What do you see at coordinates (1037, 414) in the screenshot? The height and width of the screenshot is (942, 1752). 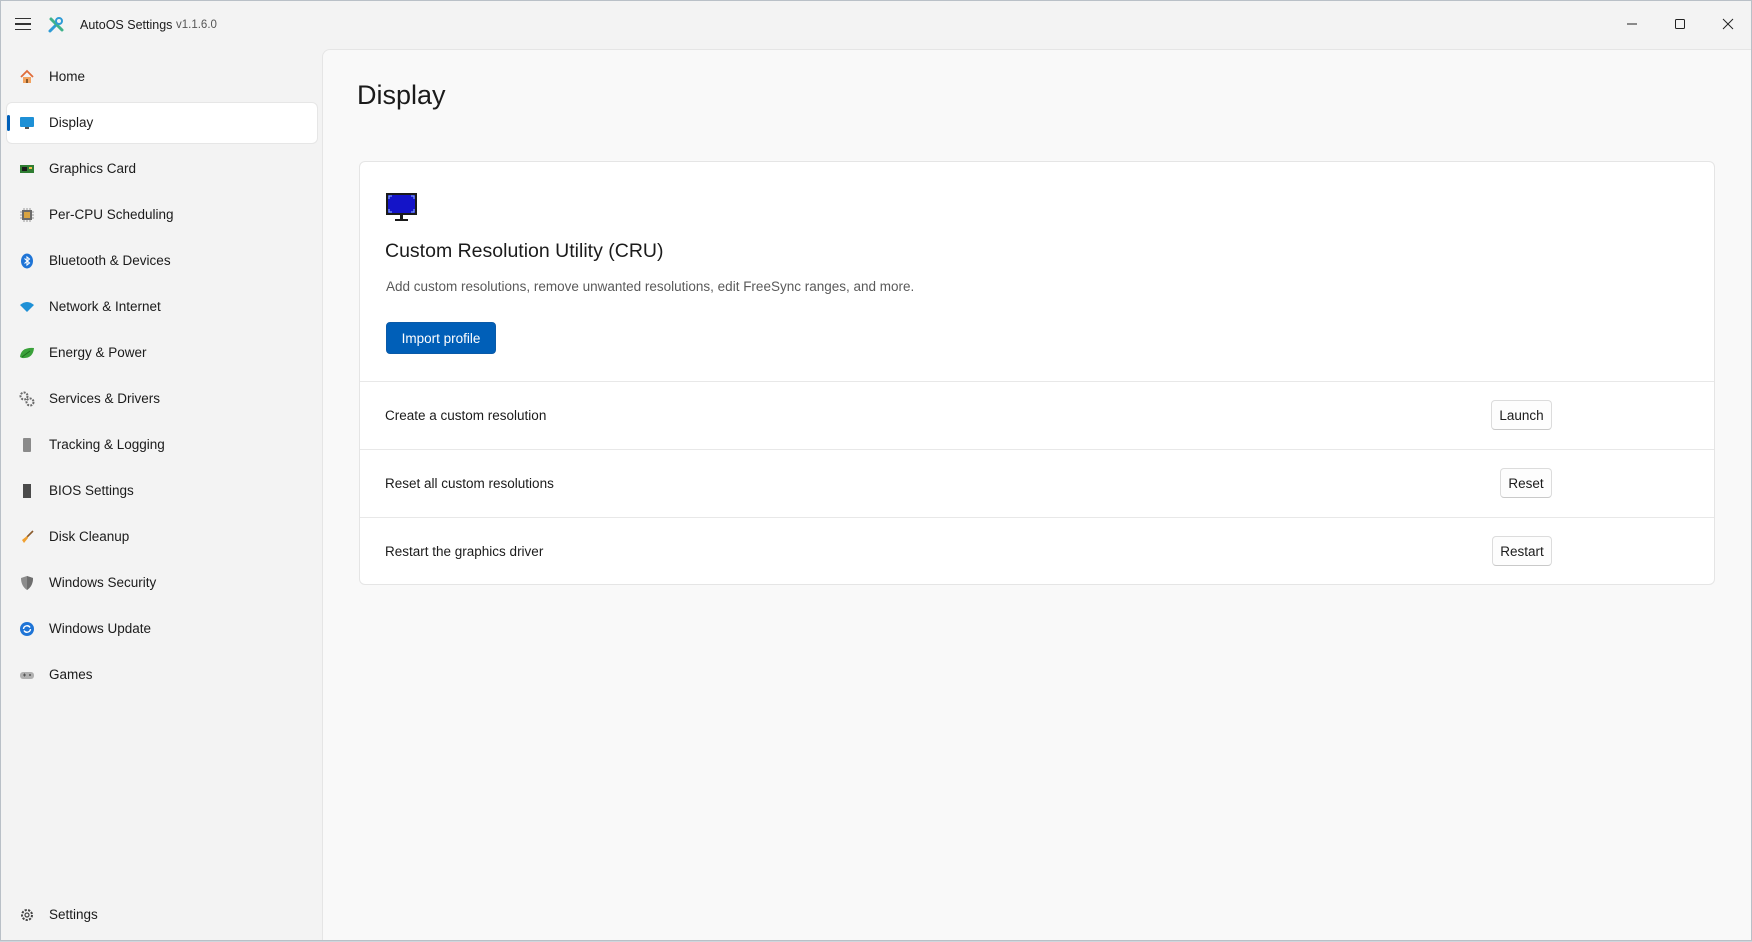 I see `settings-row: Create a custom resolution Launch` at bounding box center [1037, 414].